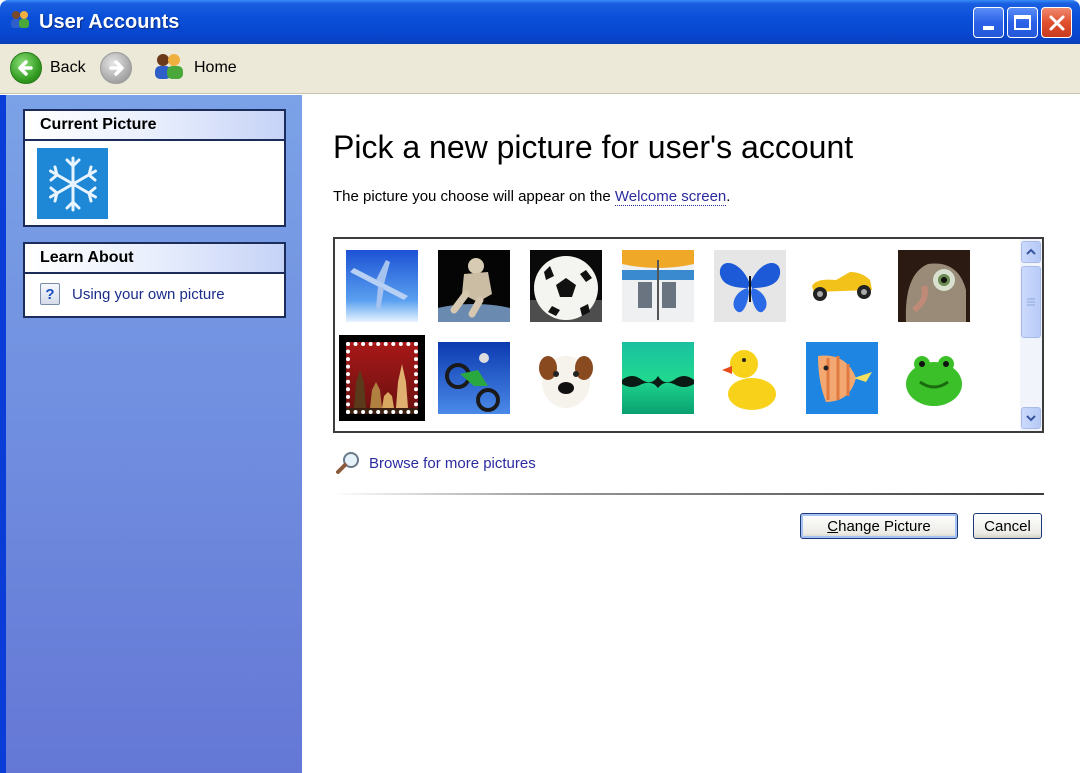 Image resolution: width=1080 pixels, height=773 pixels. Describe the element at coordinates (884, 526) in the screenshot. I see `change-picture-label: hange Picture` at that location.